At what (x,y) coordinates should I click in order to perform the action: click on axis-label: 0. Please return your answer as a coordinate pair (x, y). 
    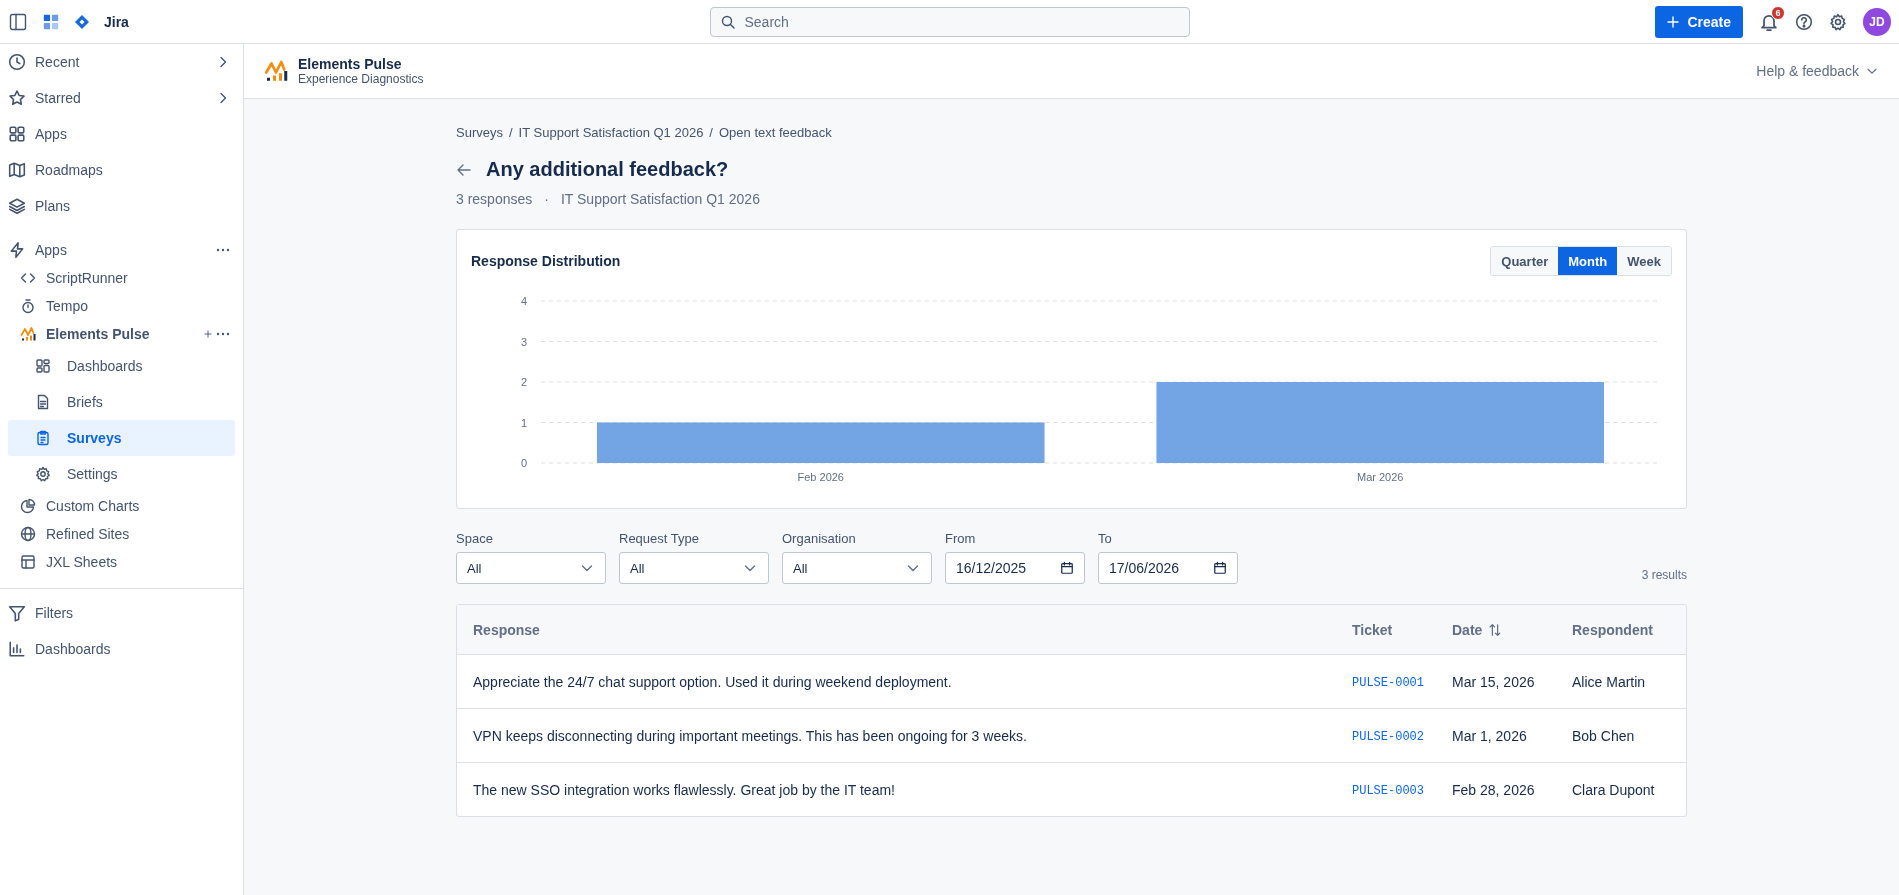
    Looking at the image, I should click on (523, 463).